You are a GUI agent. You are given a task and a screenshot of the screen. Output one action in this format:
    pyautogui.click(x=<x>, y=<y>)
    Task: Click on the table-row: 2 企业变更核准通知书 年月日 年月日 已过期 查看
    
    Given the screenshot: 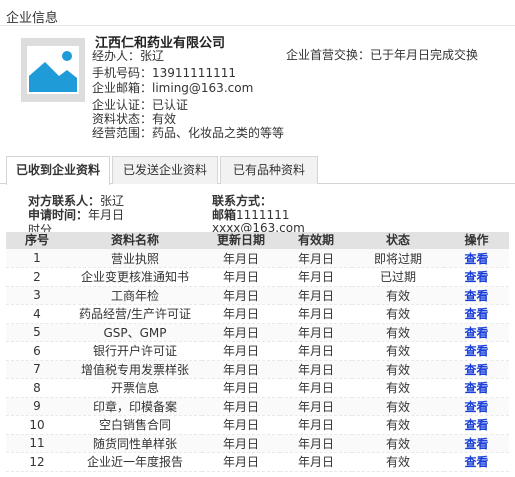 What is the action you would take?
    pyautogui.click(x=257, y=277)
    